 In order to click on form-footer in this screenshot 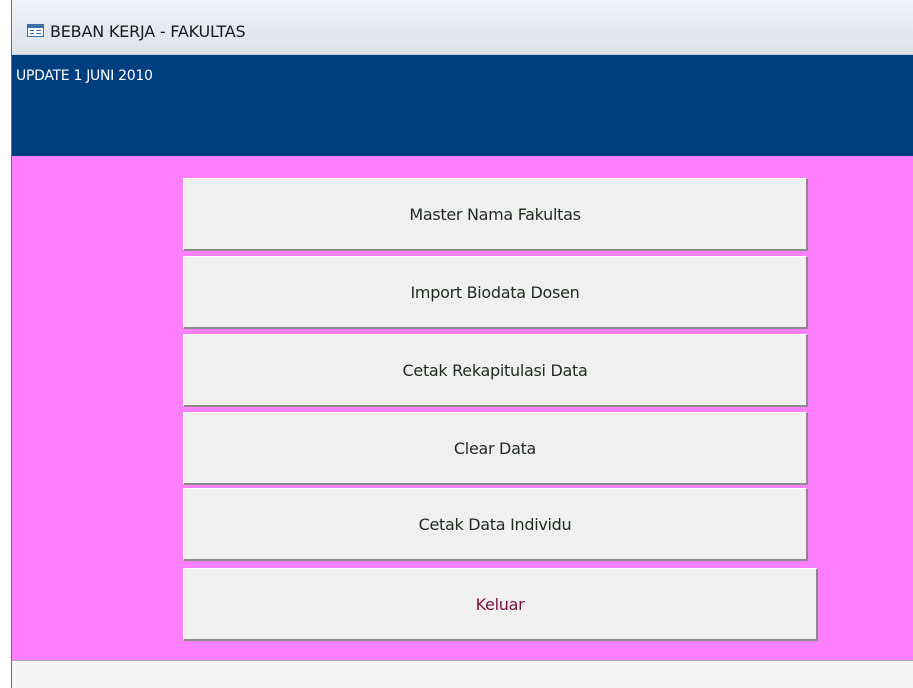, I will do `click(462, 674)`.